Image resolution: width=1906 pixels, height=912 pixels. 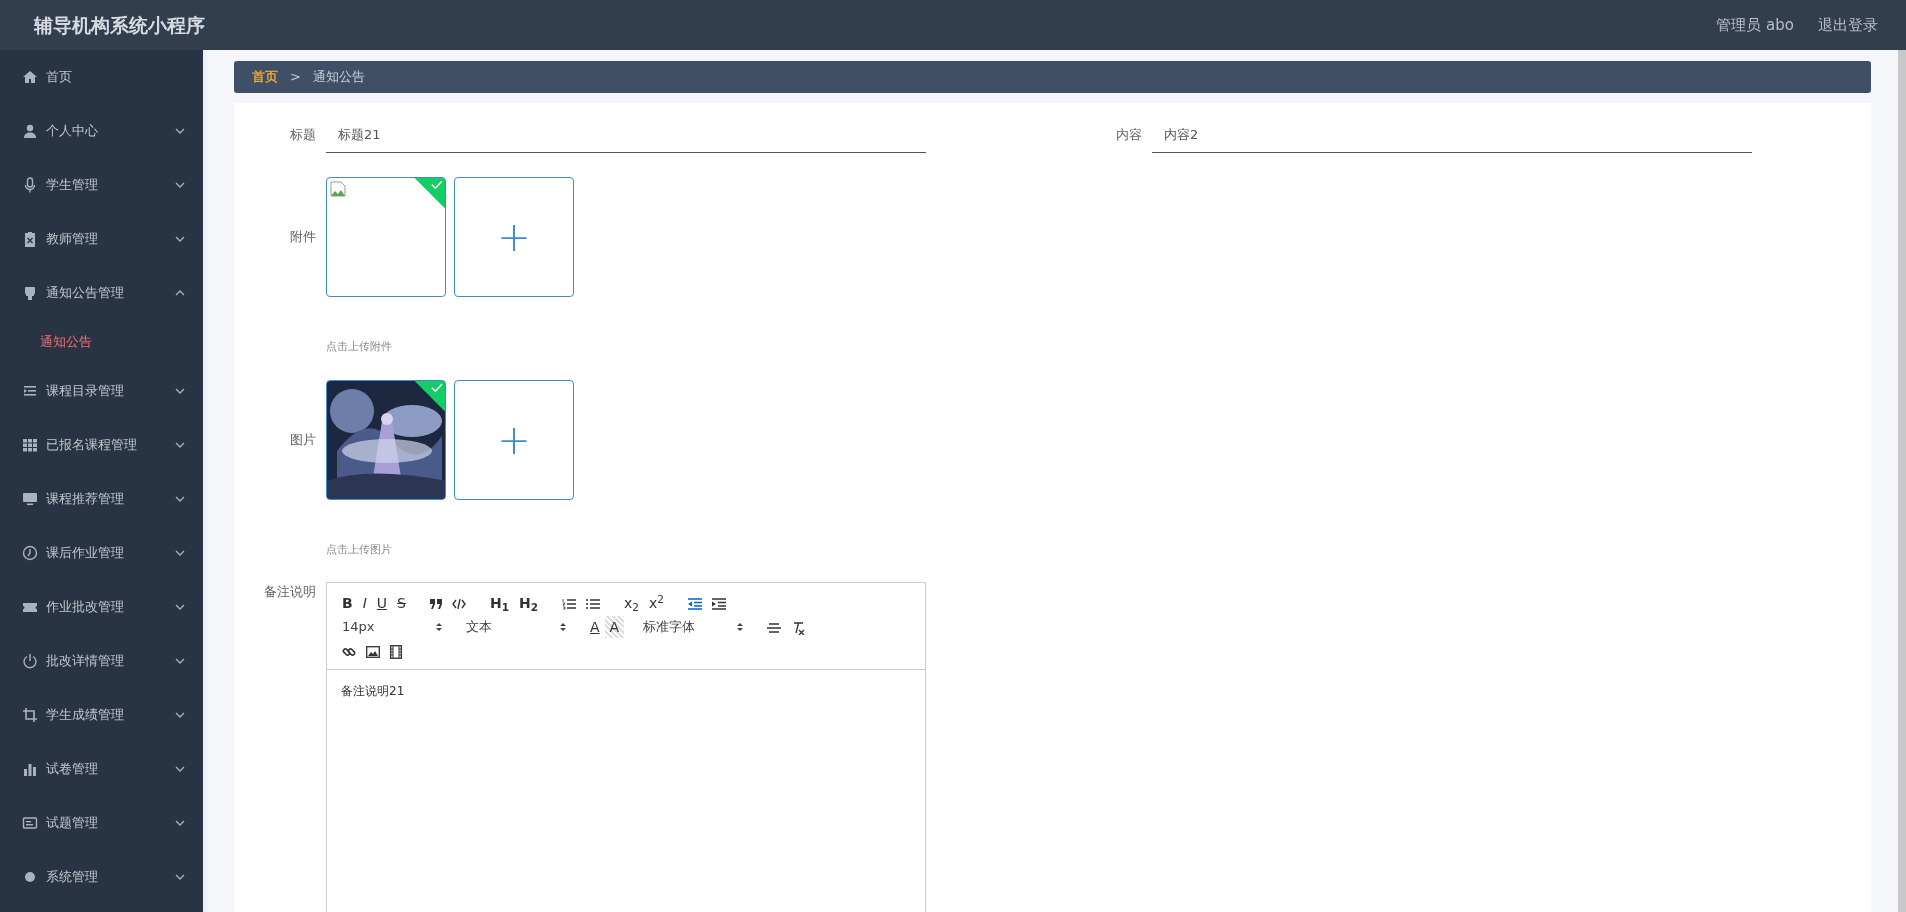 What do you see at coordinates (338, 77) in the screenshot?
I see `breadcrumb-item: 通知公告` at bounding box center [338, 77].